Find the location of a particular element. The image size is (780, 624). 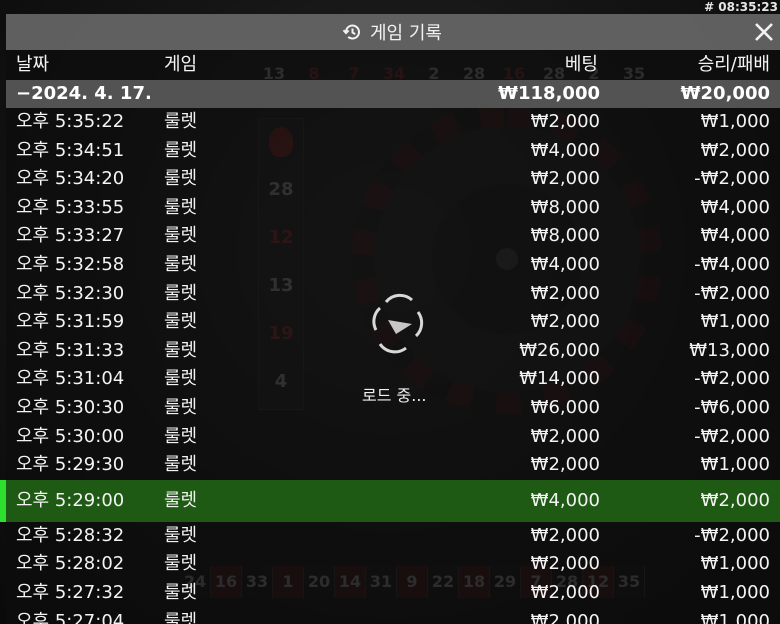

history-row: 오후 5:33:27 룰렛 ₩8,000 ₩4,000 is located at coordinates (393, 236).